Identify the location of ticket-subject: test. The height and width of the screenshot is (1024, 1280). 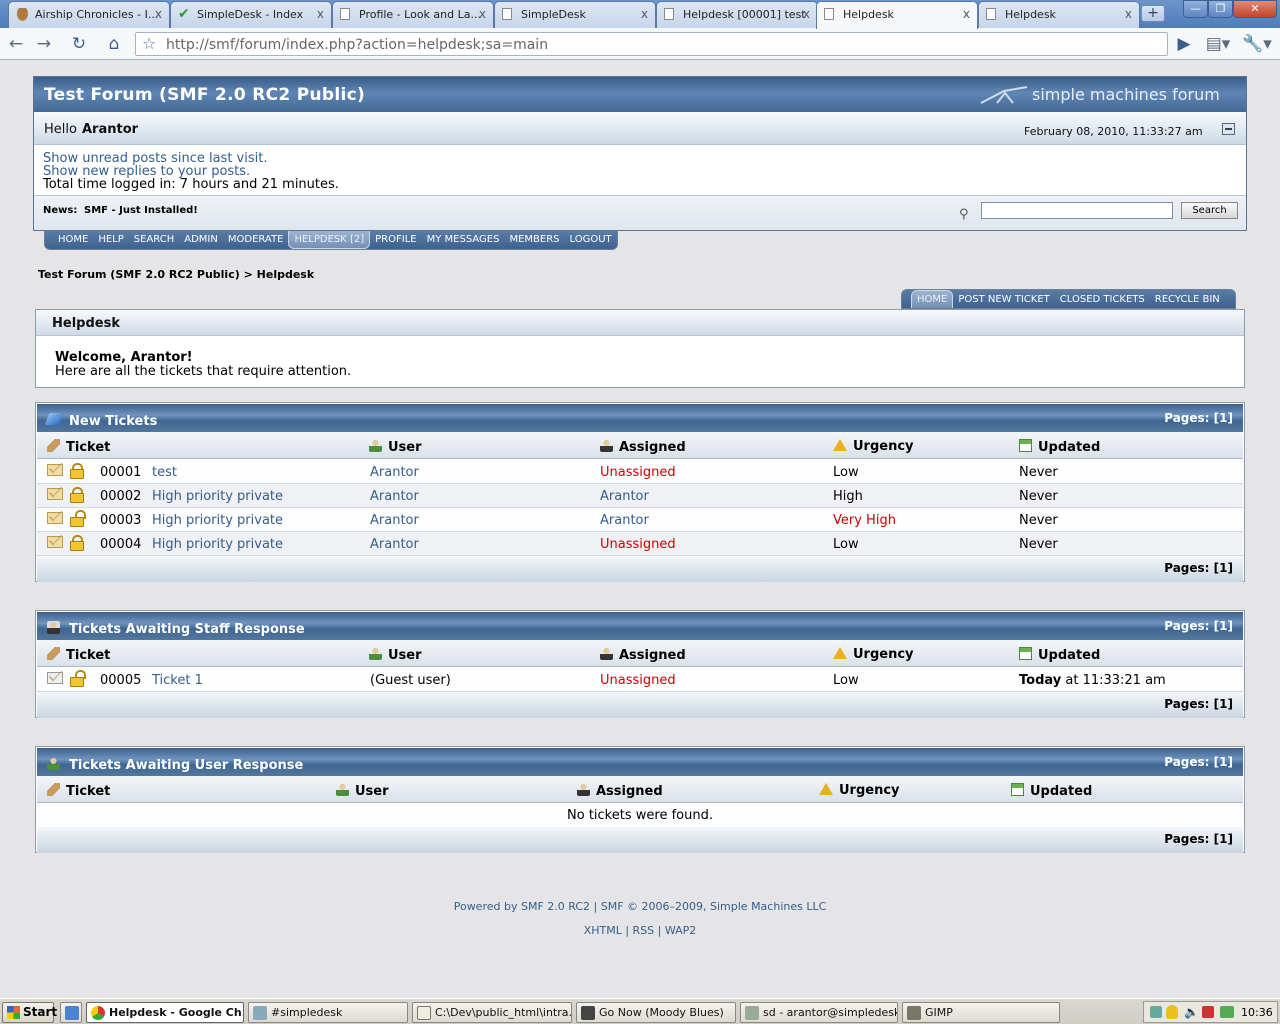
(164, 472).